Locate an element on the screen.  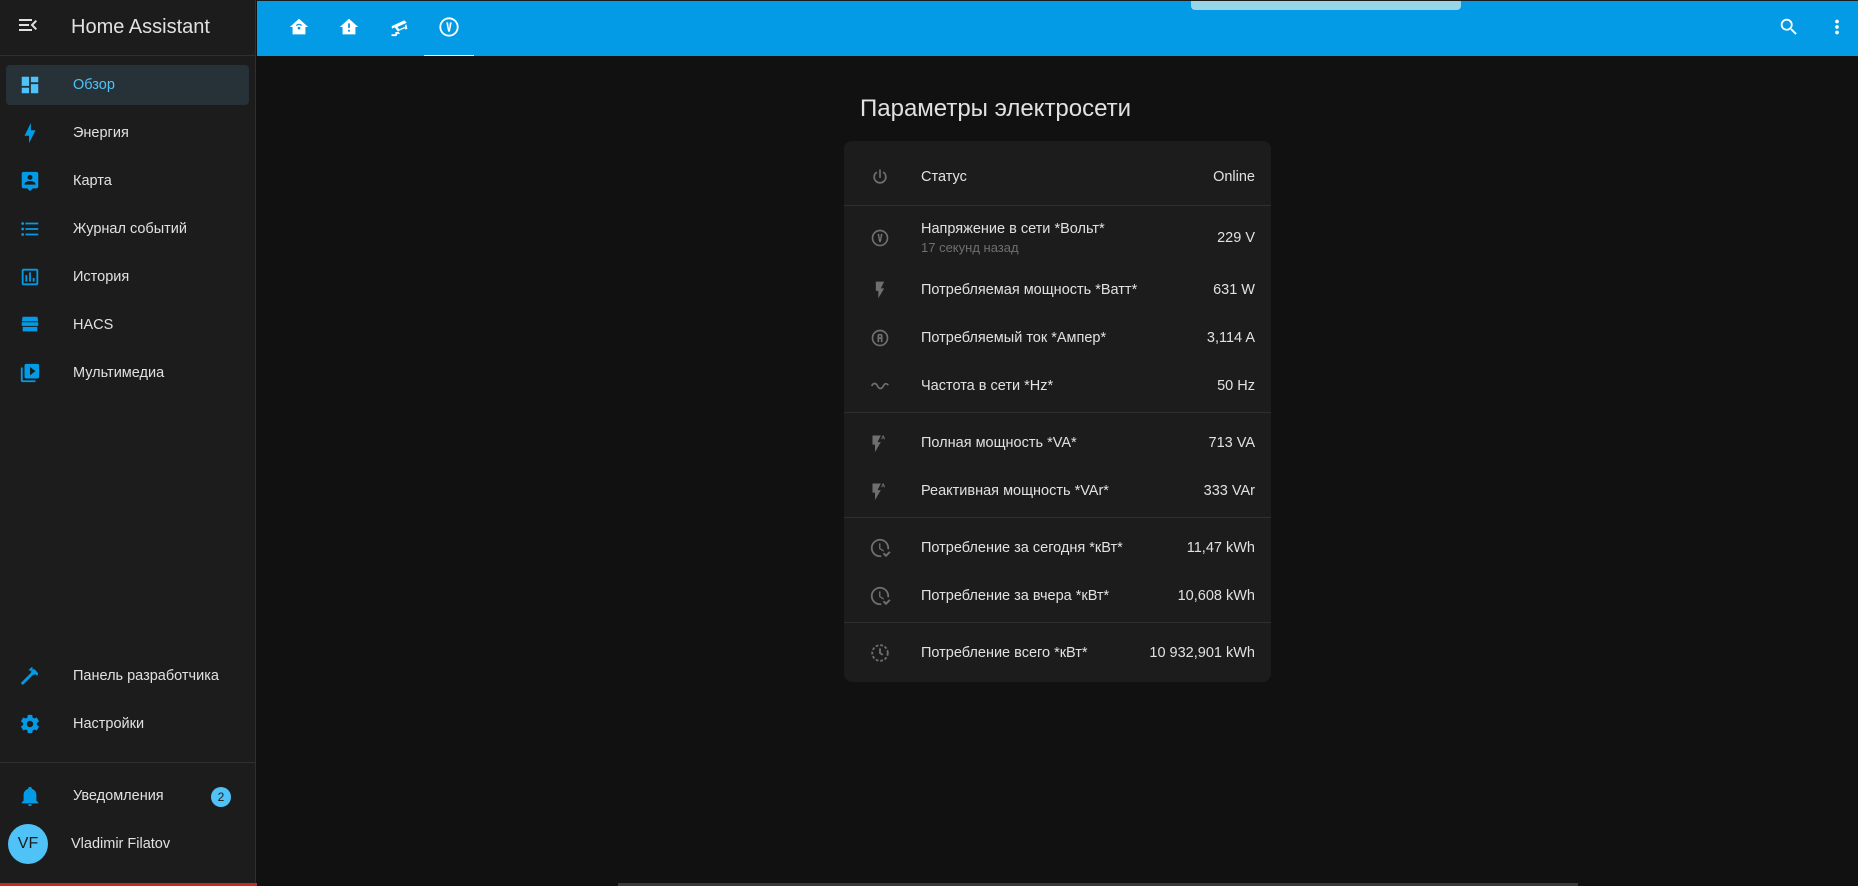
entity-value: 333 VAr is located at coordinates (1229, 491).